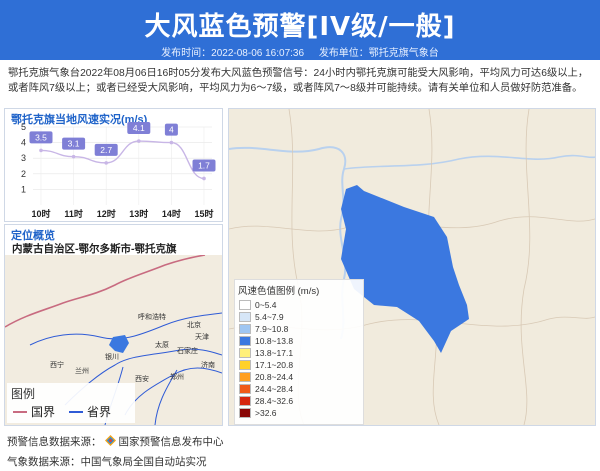 The height and width of the screenshot is (471, 600). What do you see at coordinates (118, 170) in the screenshot?
I see `wind-speed-chart: 1 2 3 4 5 3.5 10时 3.1 11时 2.7 12时 4.1 13时 4 14时 1.7 15时` at bounding box center [118, 170].